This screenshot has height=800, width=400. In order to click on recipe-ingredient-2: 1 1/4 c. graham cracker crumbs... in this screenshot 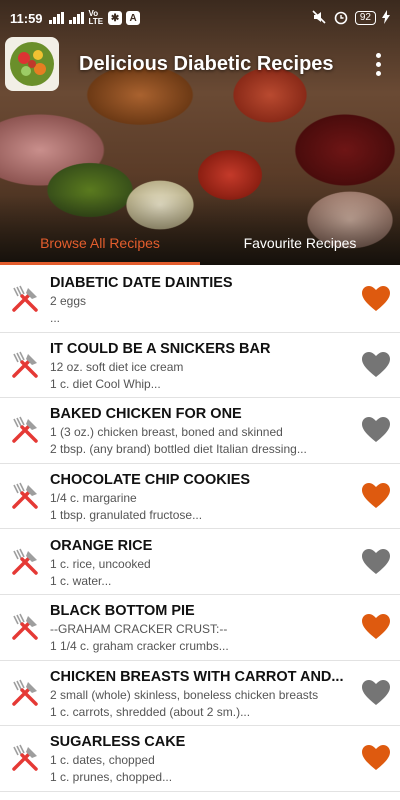, I will do `click(139, 646)`.